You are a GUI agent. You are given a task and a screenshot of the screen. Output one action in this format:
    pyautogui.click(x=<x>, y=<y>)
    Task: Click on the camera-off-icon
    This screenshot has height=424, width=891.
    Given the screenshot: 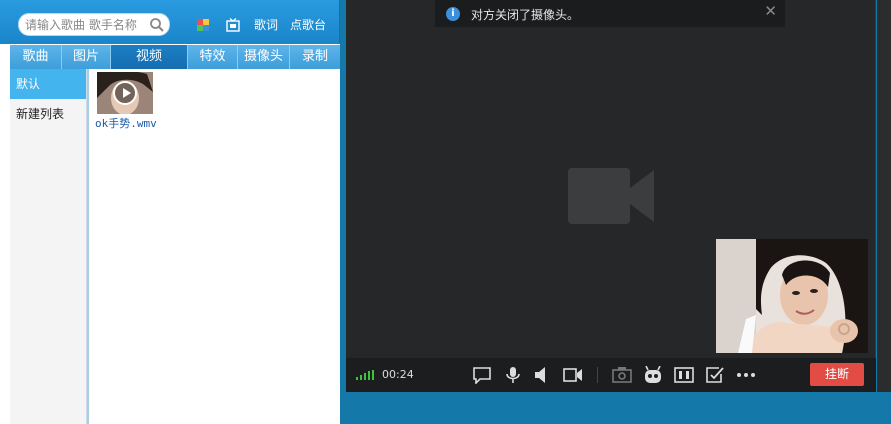 What is the action you would take?
    pyautogui.click(x=611, y=196)
    